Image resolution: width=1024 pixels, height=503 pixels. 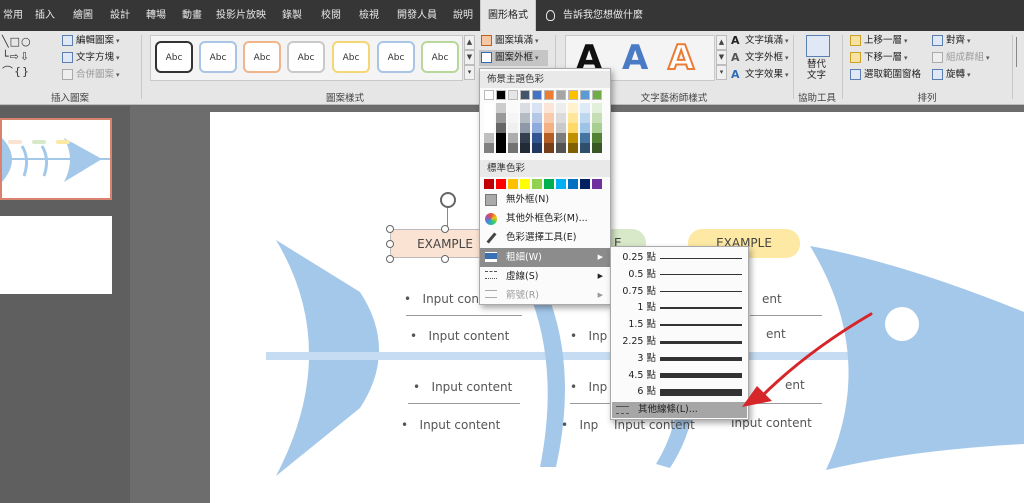 What do you see at coordinates (679, 291) in the screenshot?
I see `weight-option: 0.75 點` at bounding box center [679, 291].